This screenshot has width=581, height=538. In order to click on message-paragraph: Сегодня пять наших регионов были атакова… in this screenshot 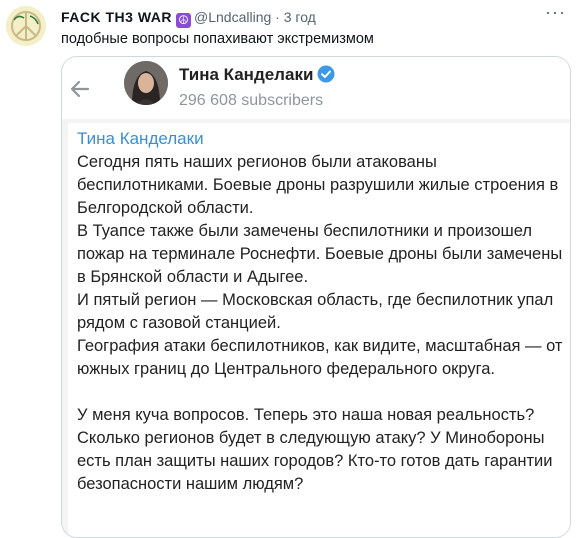, I will do `click(318, 185)`.